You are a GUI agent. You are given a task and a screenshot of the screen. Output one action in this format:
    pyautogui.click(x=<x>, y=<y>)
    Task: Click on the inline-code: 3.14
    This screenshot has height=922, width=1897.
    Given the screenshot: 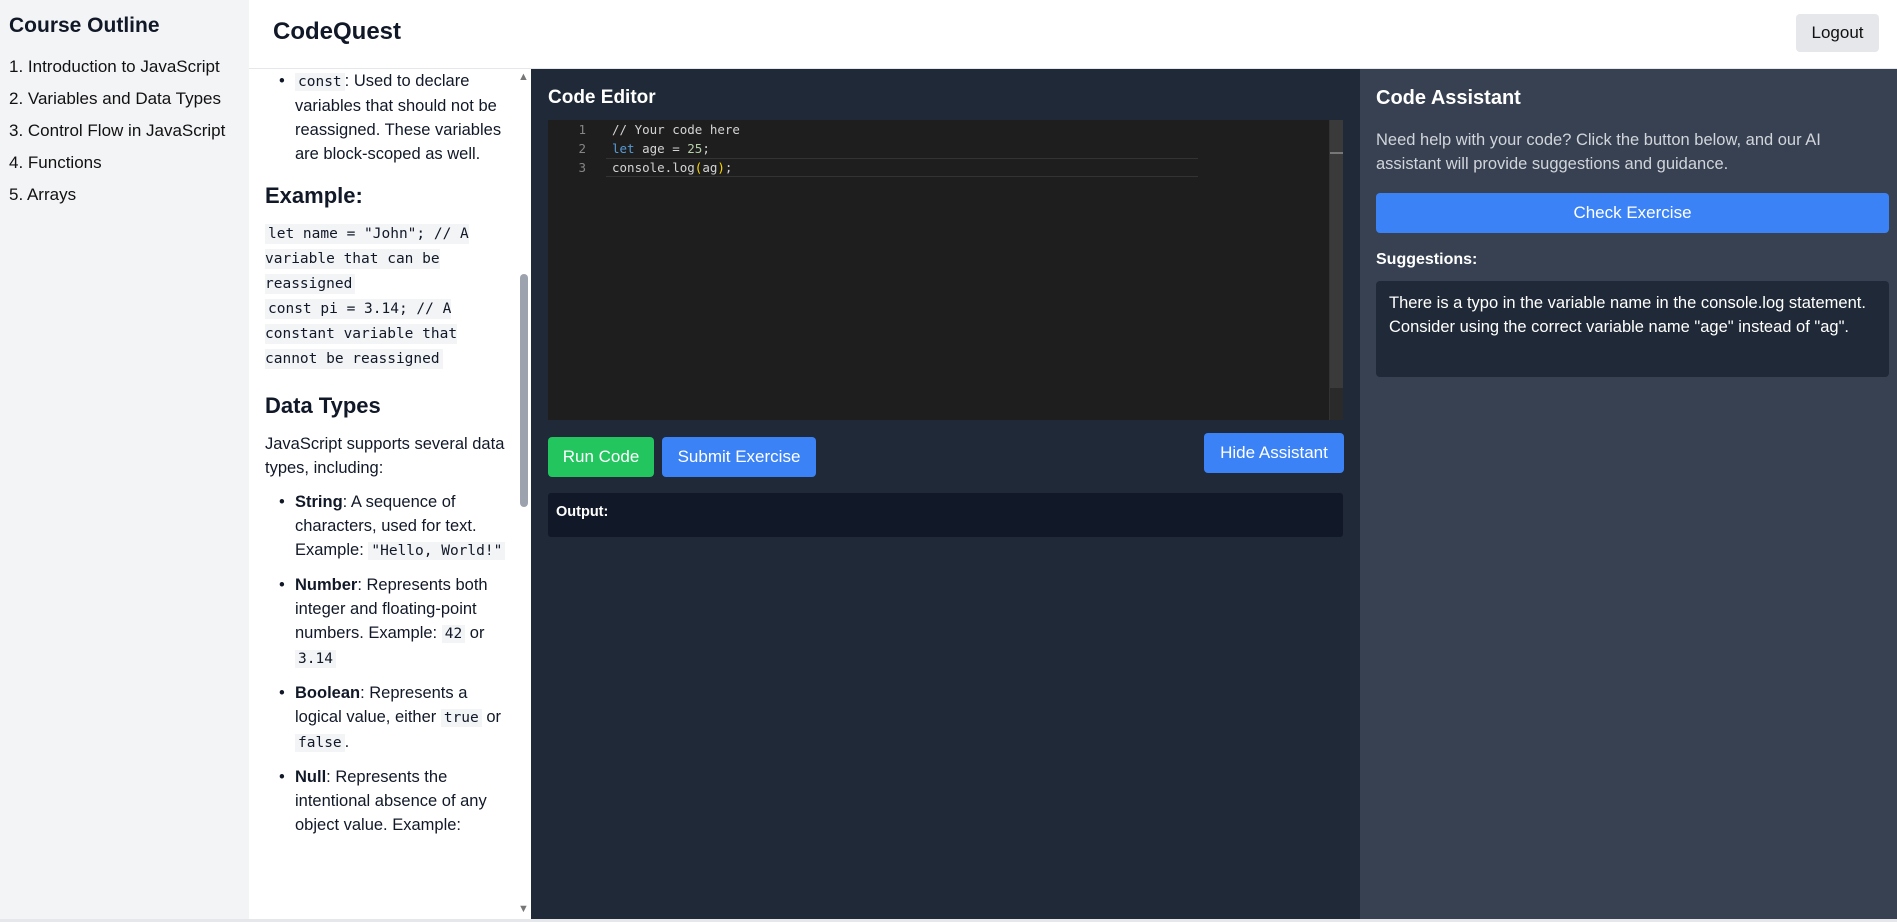 What is the action you would take?
    pyautogui.click(x=315, y=659)
    